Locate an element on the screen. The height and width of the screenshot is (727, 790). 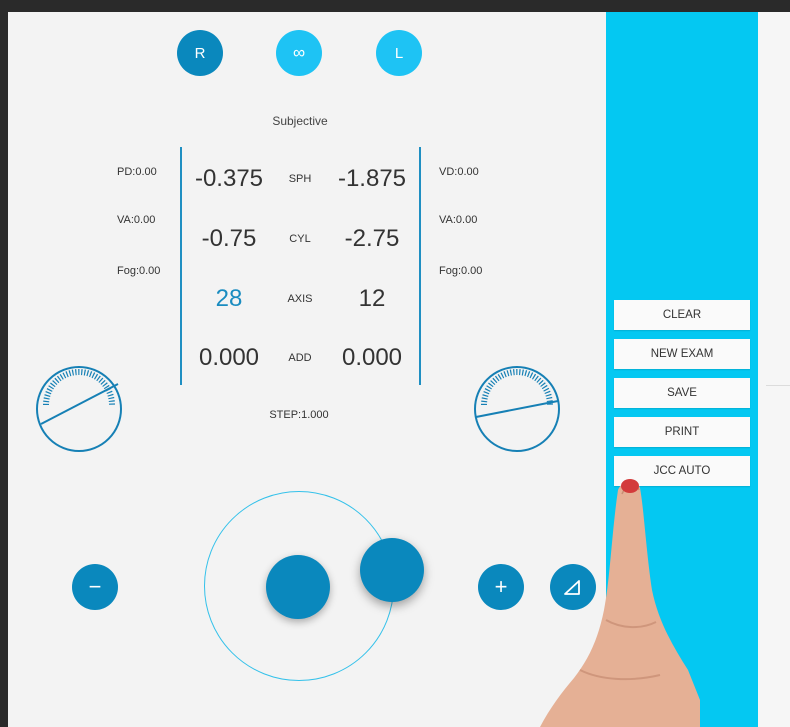
sph-right-value: -0.375 is located at coordinates (229, 179).